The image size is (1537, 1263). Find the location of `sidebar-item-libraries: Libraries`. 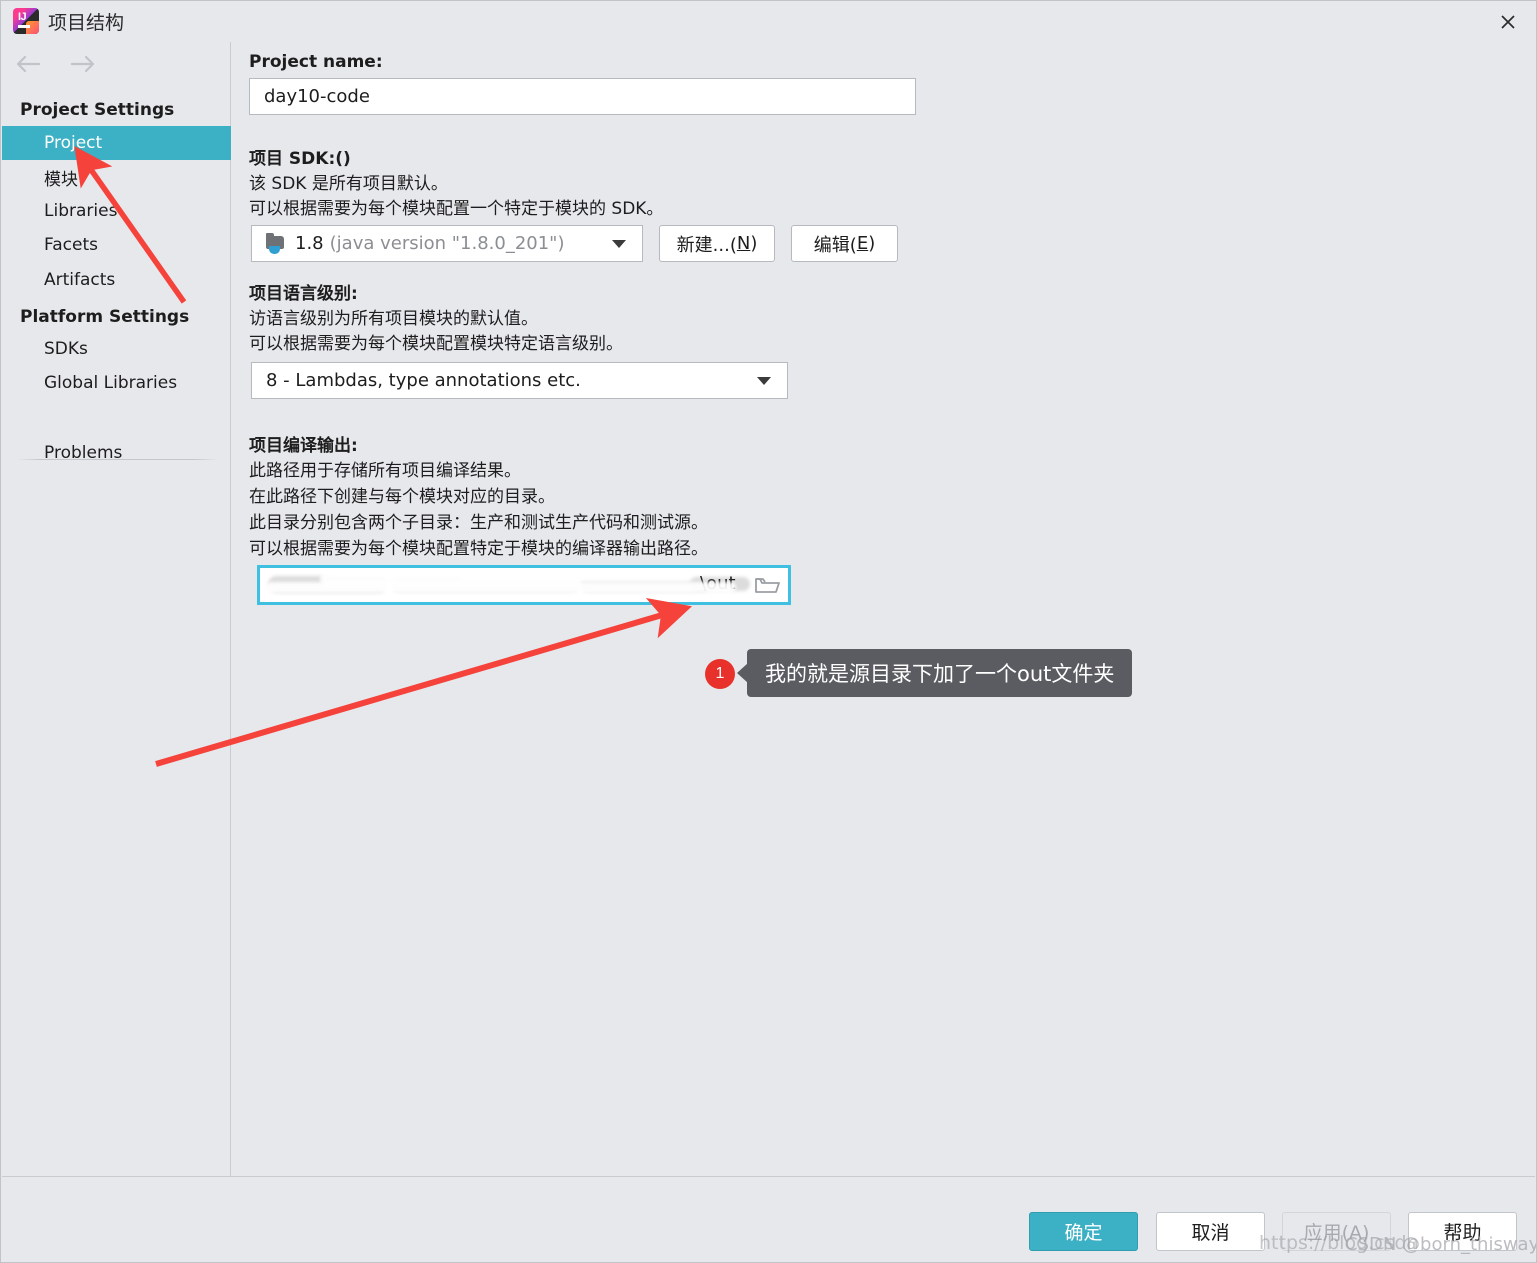

sidebar-item-libraries: Libraries is located at coordinates (116, 211).